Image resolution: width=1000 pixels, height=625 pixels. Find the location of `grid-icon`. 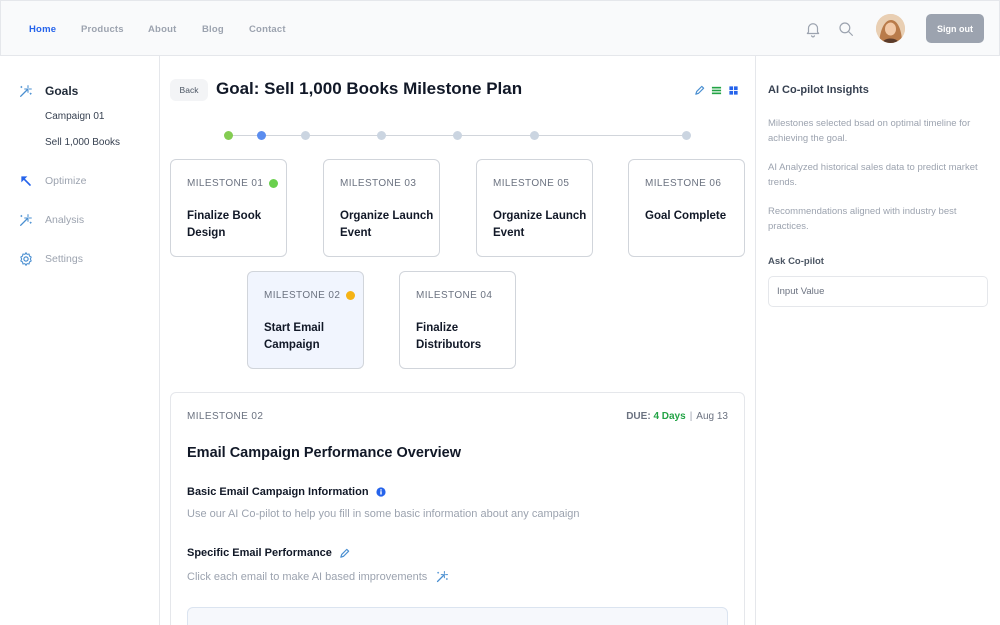

grid-icon is located at coordinates (733, 90).